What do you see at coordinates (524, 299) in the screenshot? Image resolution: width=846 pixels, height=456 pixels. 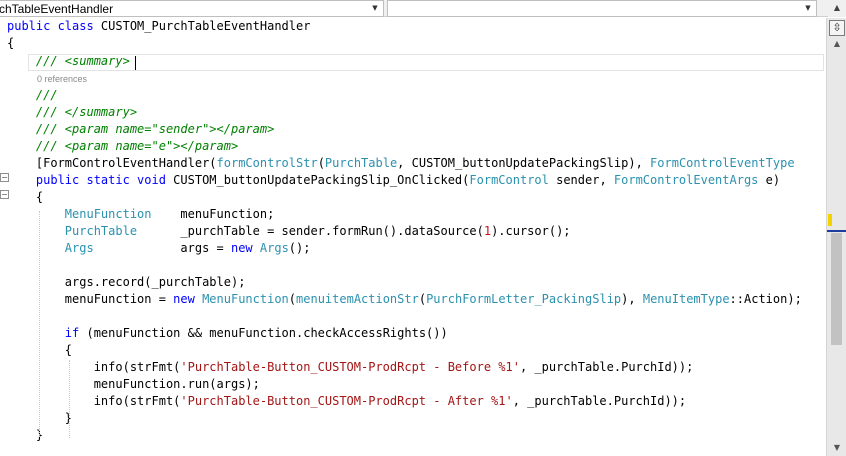 I see `code-token: PurchFormLetter_PackingSlip` at bounding box center [524, 299].